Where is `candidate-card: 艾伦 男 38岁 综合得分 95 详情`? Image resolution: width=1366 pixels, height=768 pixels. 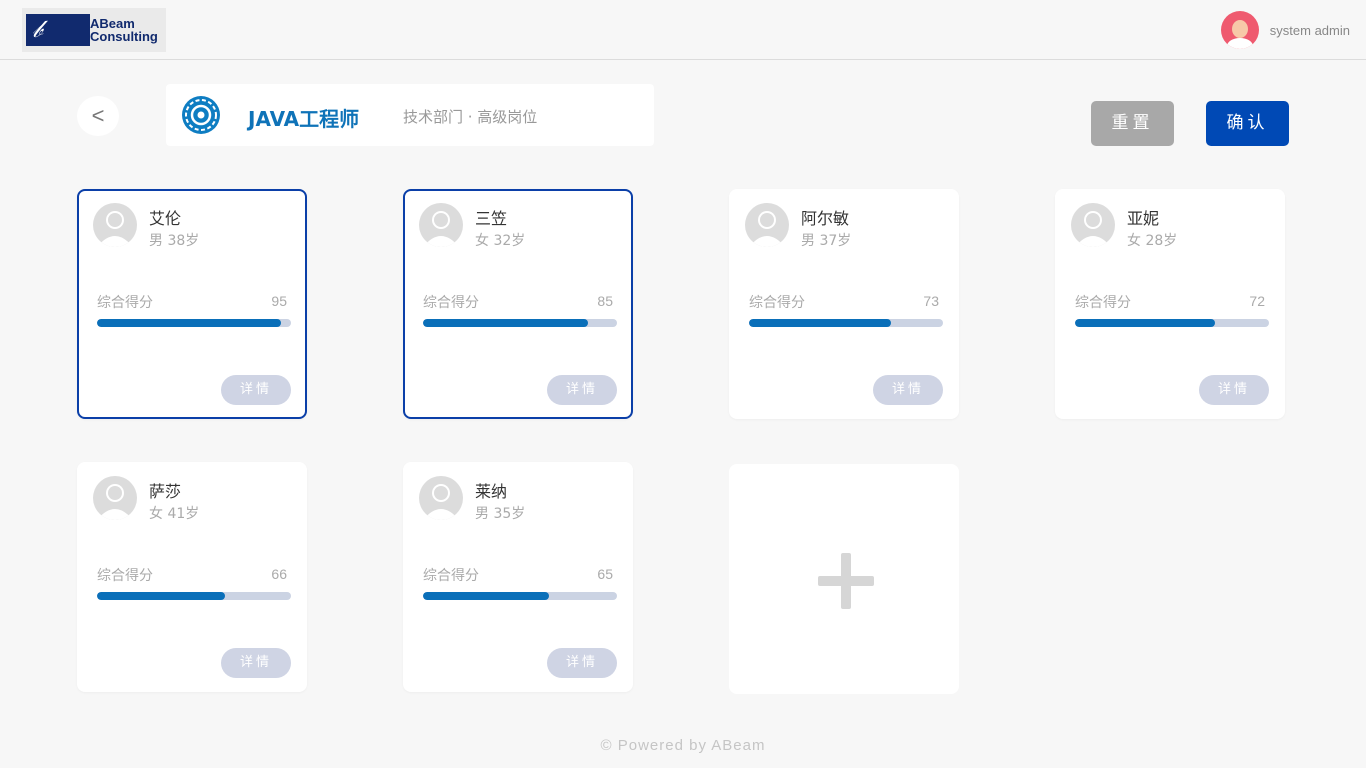
candidate-card: 艾伦 男 38岁 综合得分 95 详情 is located at coordinates (192, 304).